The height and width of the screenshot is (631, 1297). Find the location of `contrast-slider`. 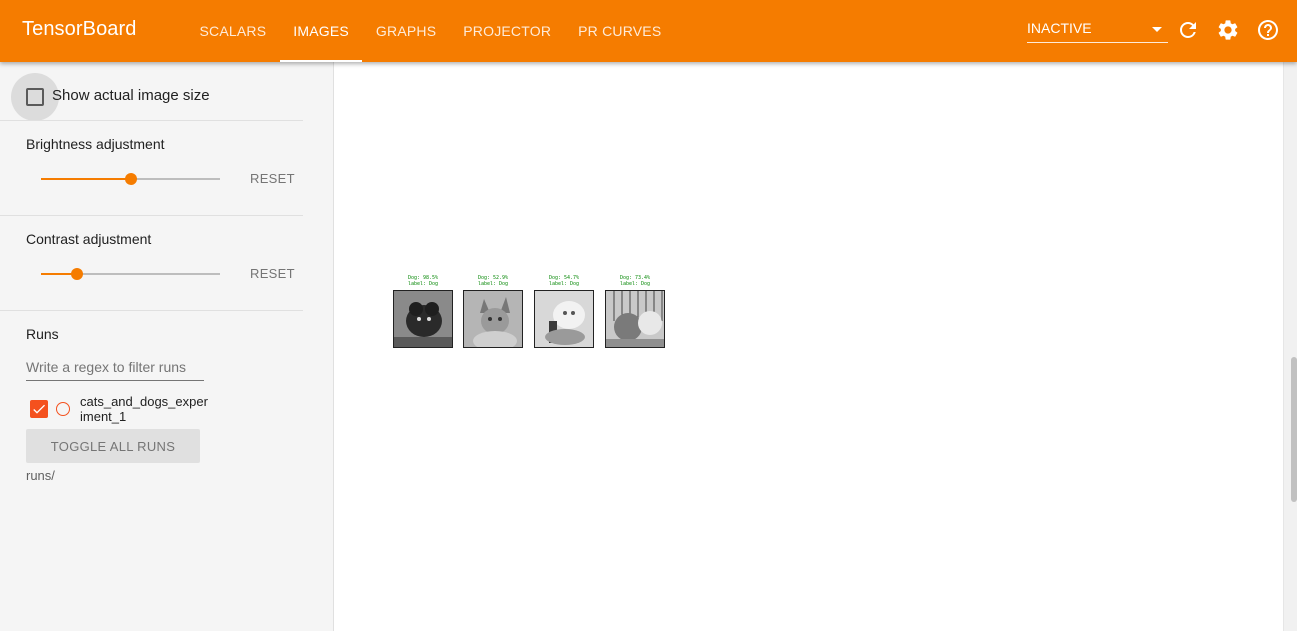

contrast-slider is located at coordinates (130, 274).